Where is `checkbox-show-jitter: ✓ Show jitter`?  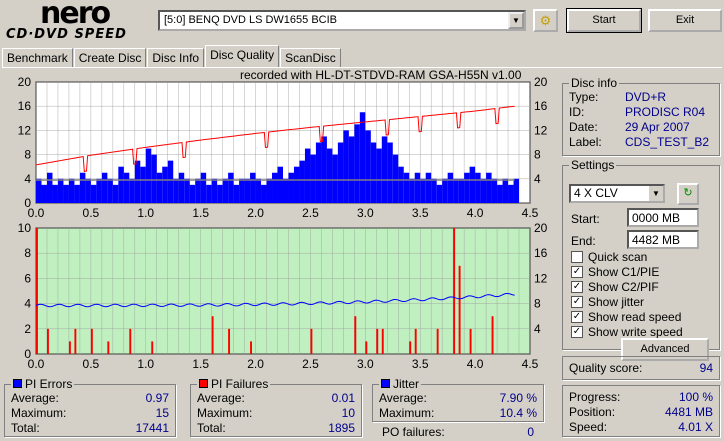
checkbox-show-jitter: ✓ Show jitter is located at coordinates (627, 301).